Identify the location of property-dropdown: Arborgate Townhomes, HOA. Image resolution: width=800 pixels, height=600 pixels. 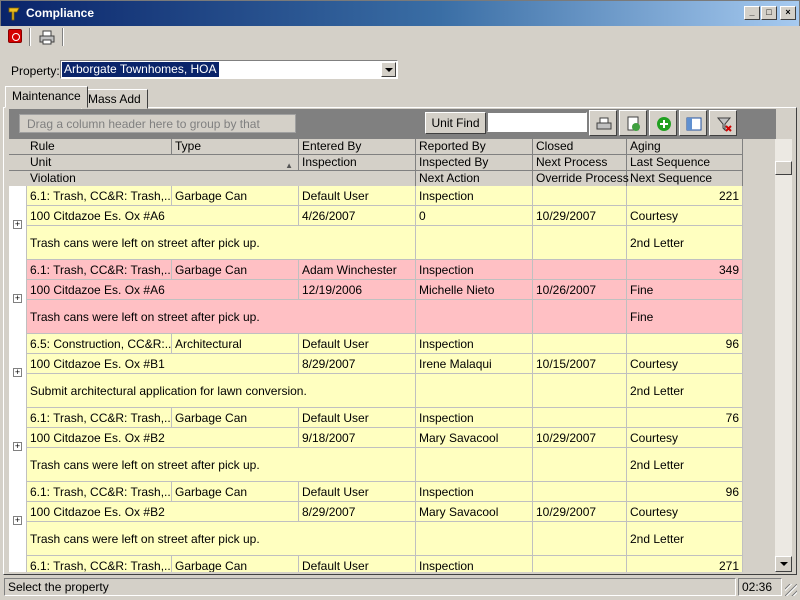
(229, 69).